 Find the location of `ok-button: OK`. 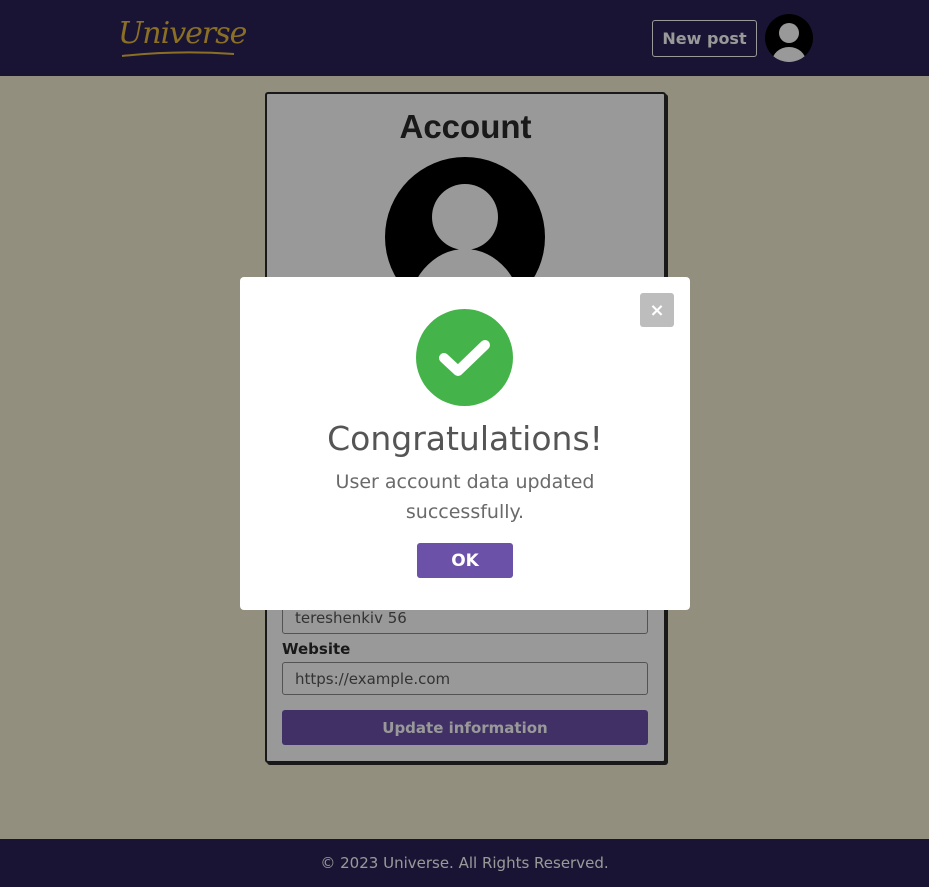

ok-button: OK is located at coordinates (465, 560).